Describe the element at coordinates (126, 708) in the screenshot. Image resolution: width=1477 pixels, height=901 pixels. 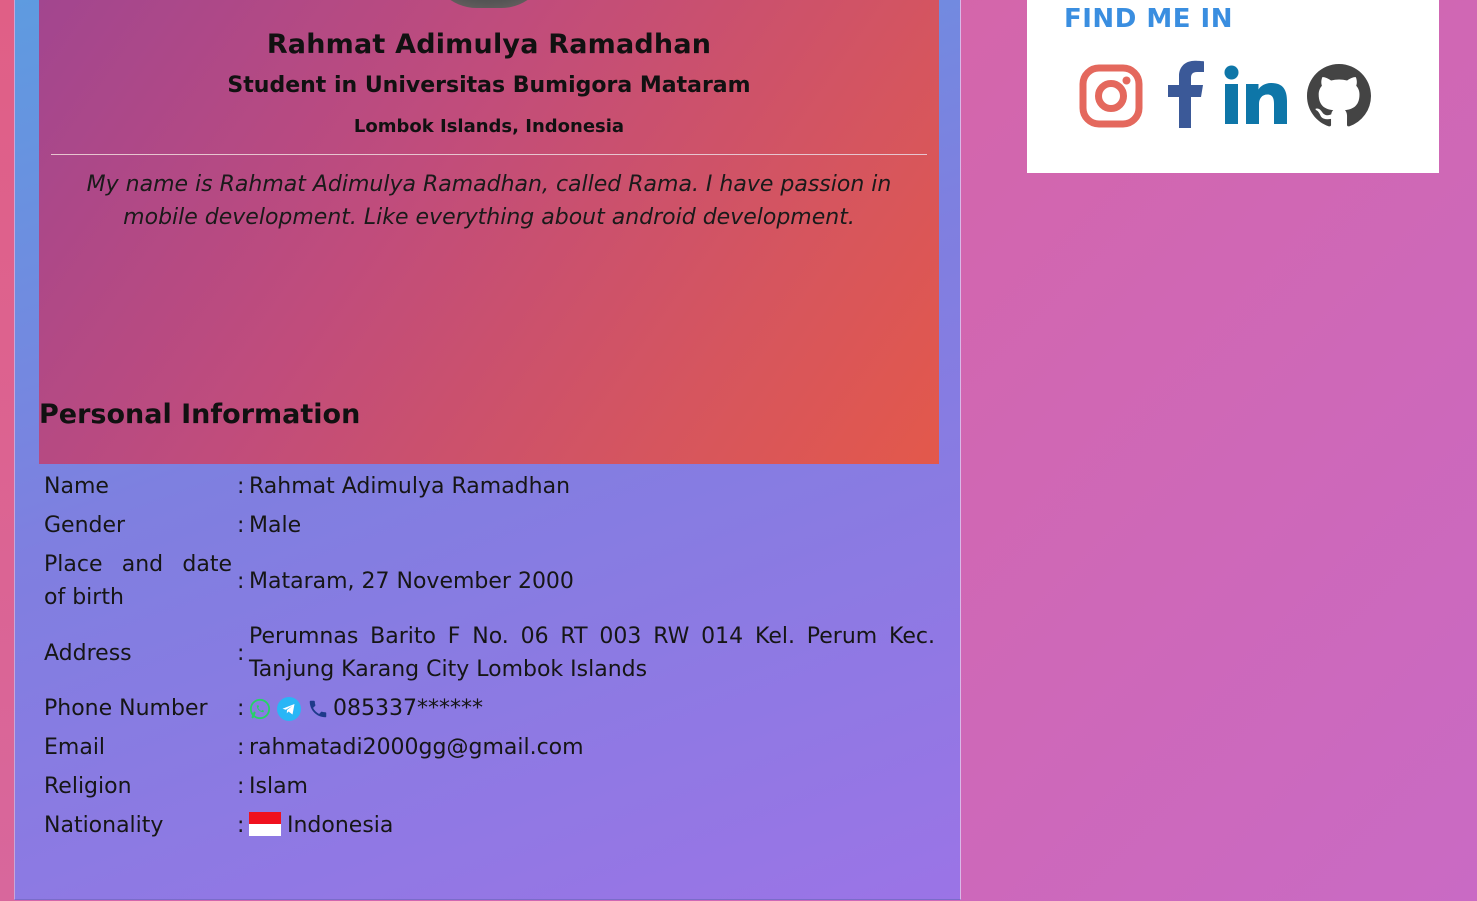
I see `row-label: Phone Number` at that location.